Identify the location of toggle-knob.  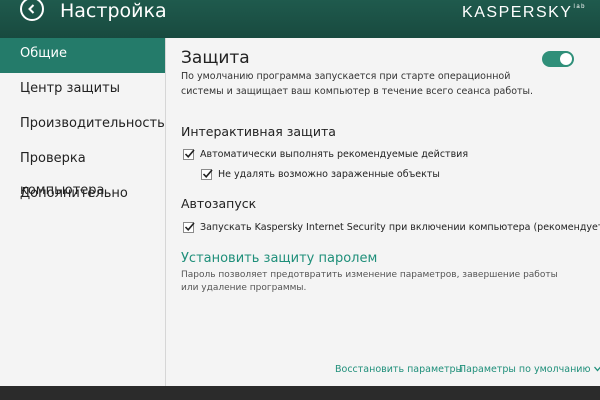
(566, 59).